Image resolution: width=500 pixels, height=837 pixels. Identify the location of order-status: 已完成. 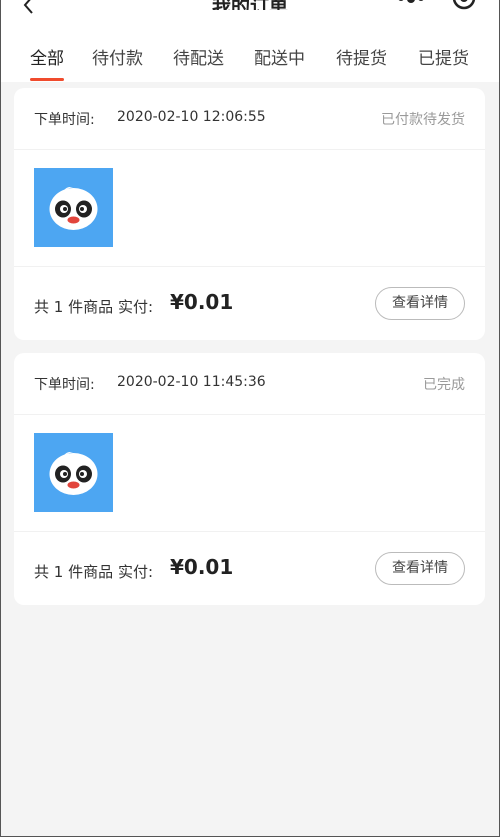
(444, 385).